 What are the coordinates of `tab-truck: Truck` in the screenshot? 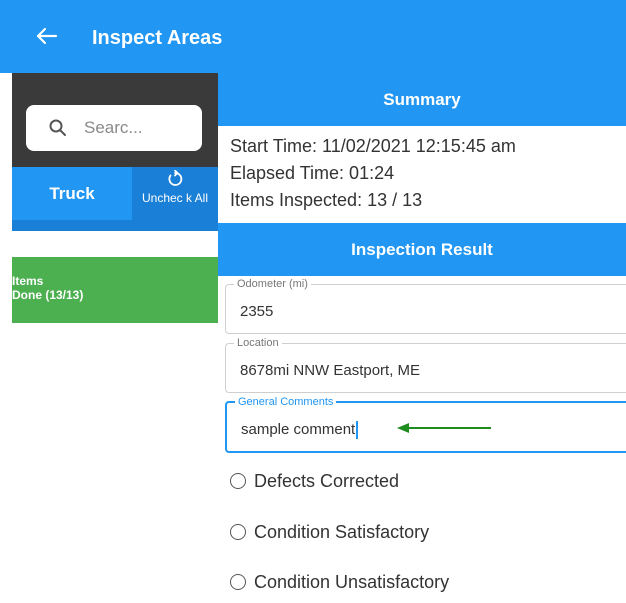 It's located at (72, 193).